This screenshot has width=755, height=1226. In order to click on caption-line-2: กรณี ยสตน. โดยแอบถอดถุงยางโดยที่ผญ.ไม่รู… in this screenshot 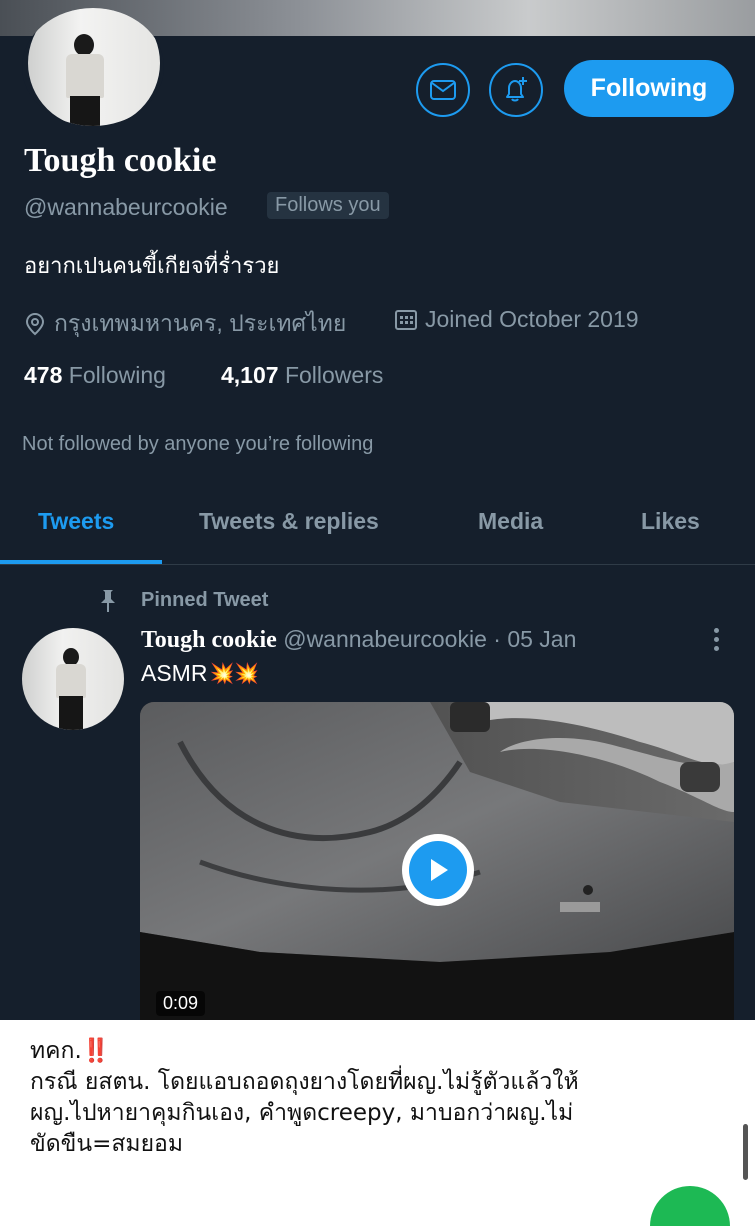, I will do `click(304, 1082)`.